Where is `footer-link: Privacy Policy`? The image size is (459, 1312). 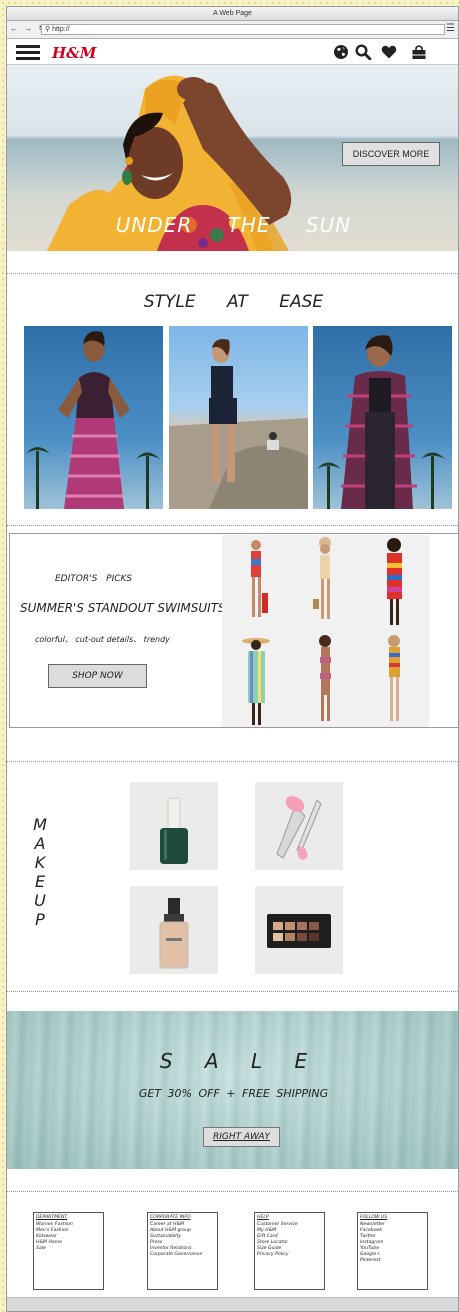 footer-link: Privacy Policy is located at coordinates (289, 1255).